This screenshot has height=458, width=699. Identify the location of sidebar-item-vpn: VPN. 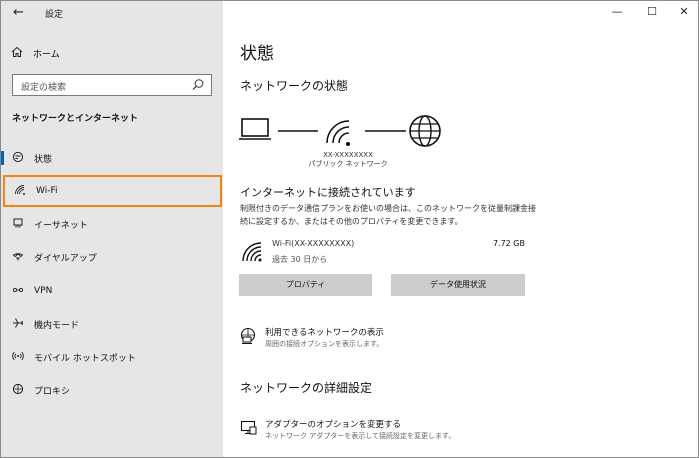
(112, 291).